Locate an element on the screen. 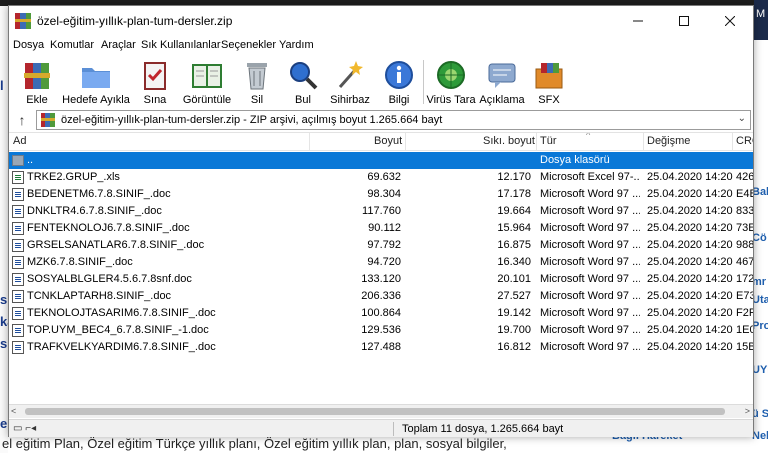  close-button is located at coordinates (730, 21).